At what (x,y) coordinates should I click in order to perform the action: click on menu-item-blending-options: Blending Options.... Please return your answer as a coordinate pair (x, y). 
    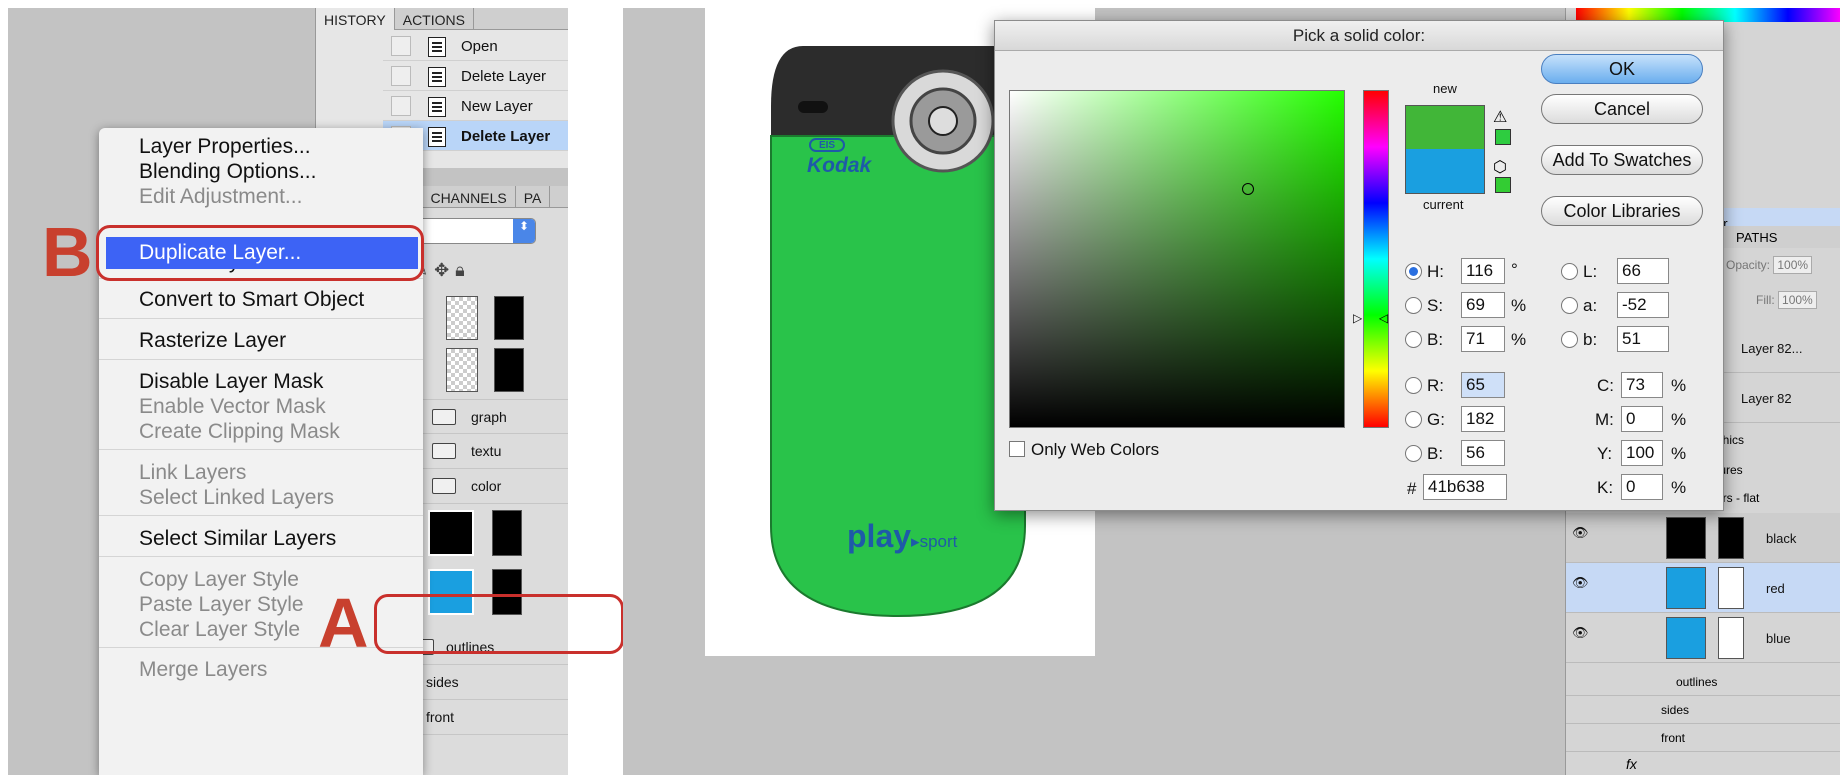
    Looking at the image, I should click on (261, 172).